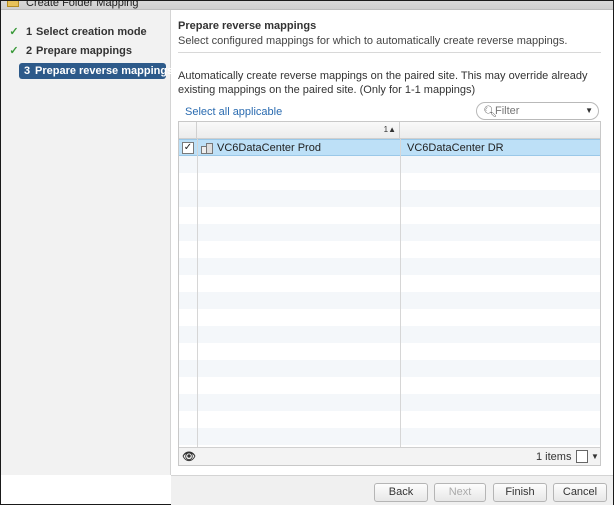 The height and width of the screenshot is (505, 614). What do you see at coordinates (389, 147) in the screenshot?
I see `table-row: ✓ VC6DataCenter Prod VC6DataCenter DR` at bounding box center [389, 147].